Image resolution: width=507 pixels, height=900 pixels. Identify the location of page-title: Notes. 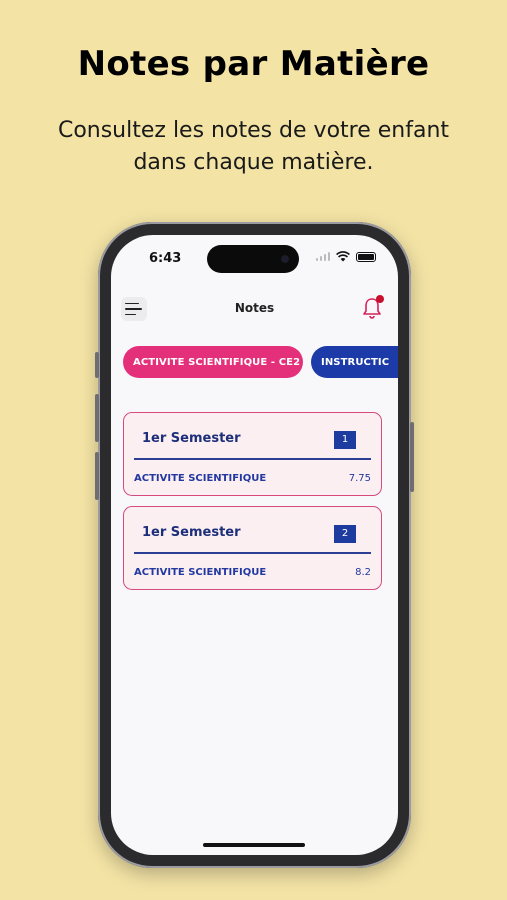
(254, 308).